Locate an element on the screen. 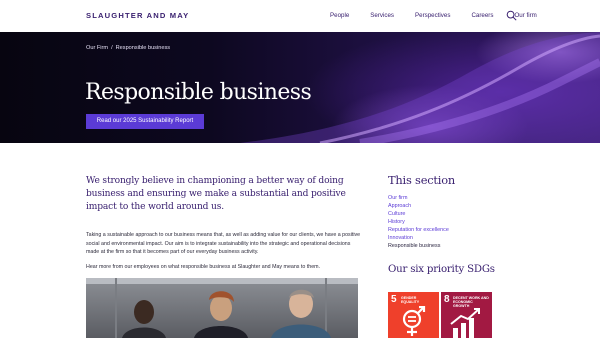  section-link-culture: Culture is located at coordinates (418, 214).